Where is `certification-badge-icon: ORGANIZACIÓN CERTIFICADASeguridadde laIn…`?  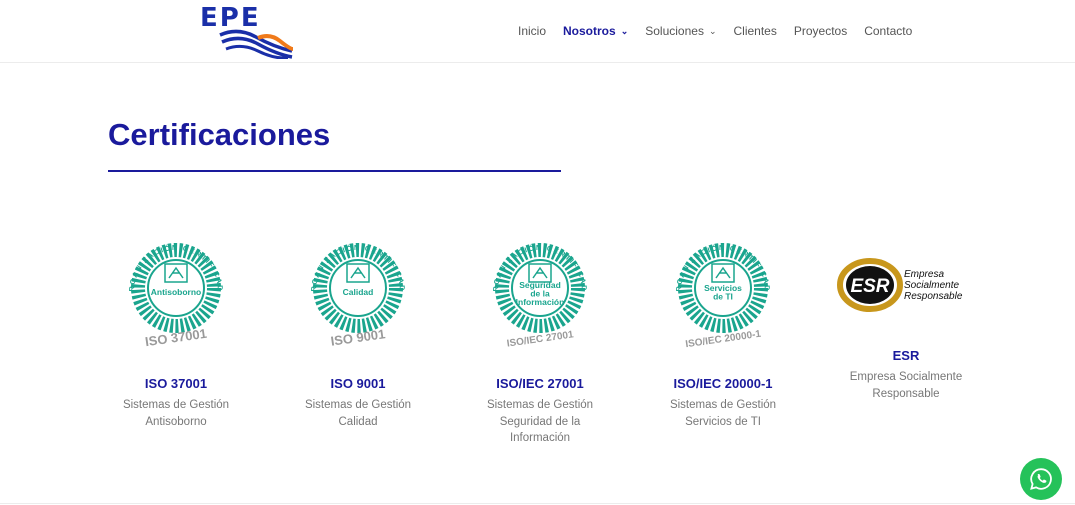 certification-badge-icon: ORGANIZACIÓN CERTIFICADASeguridadde laIn… is located at coordinates (534, 289).